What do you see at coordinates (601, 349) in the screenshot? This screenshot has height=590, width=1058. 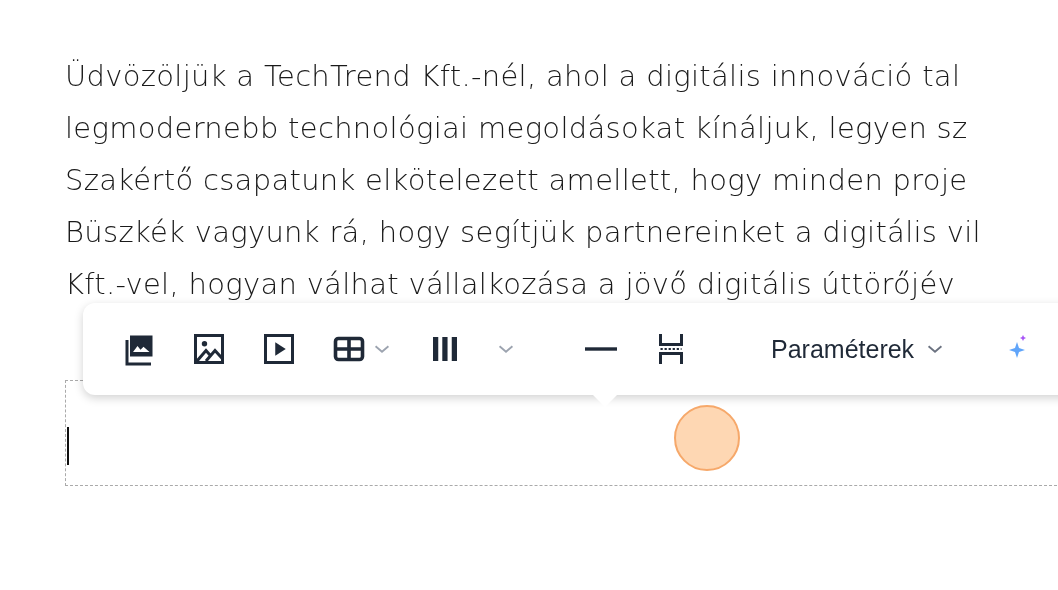 I see `horizontal-line-icon` at bounding box center [601, 349].